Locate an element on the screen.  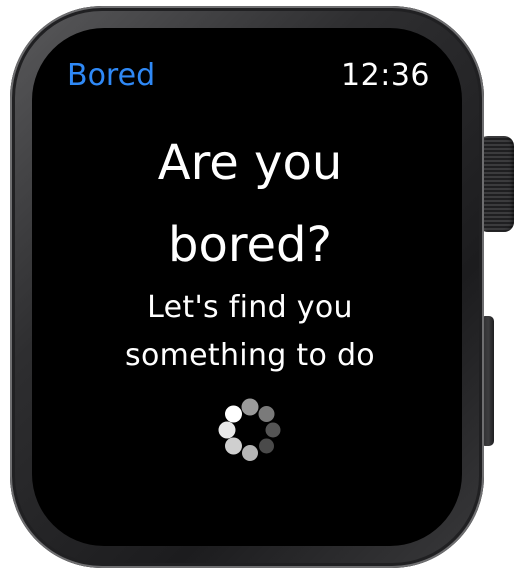
subtitle-line-1: Let's find you is located at coordinates (250, 307).